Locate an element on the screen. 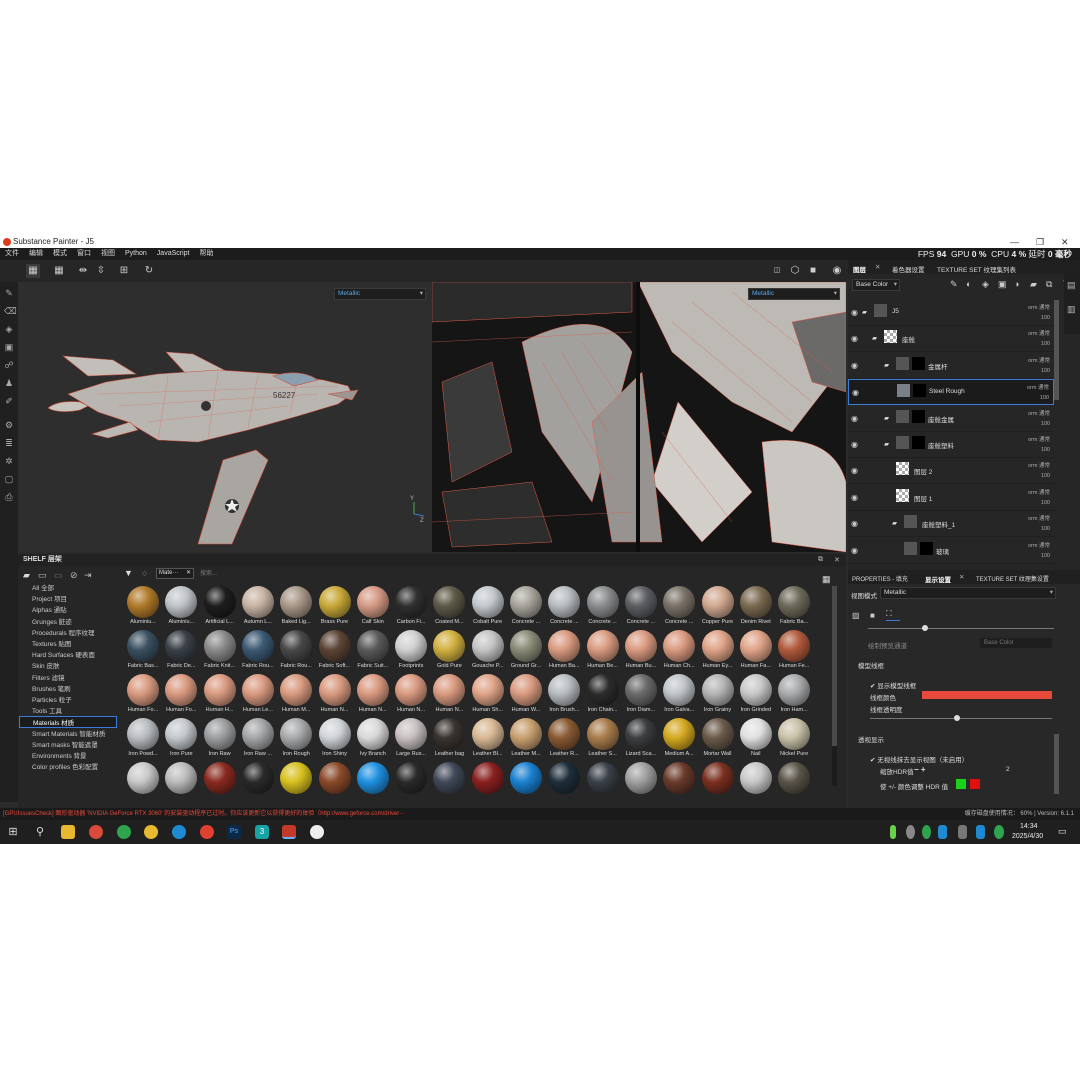  material-thumbnail: Copper Pure is located at coordinates (718, 606).